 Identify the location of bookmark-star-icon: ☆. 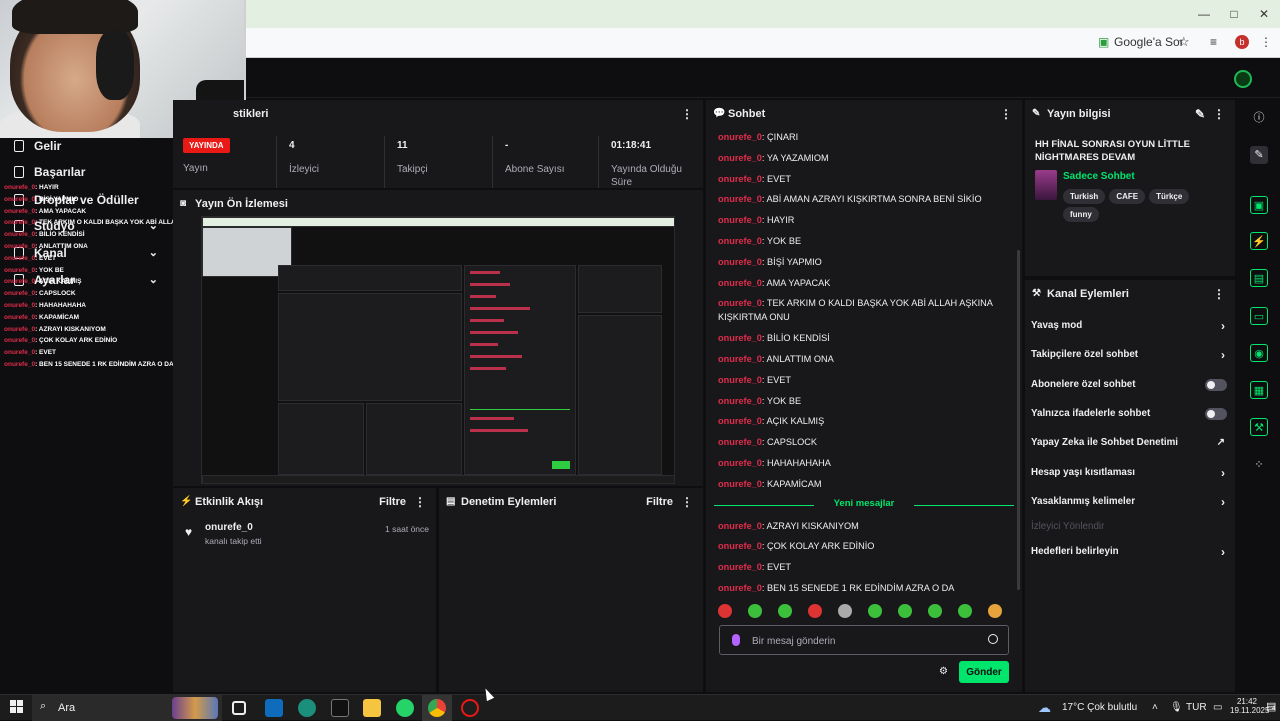
(1184, 42).